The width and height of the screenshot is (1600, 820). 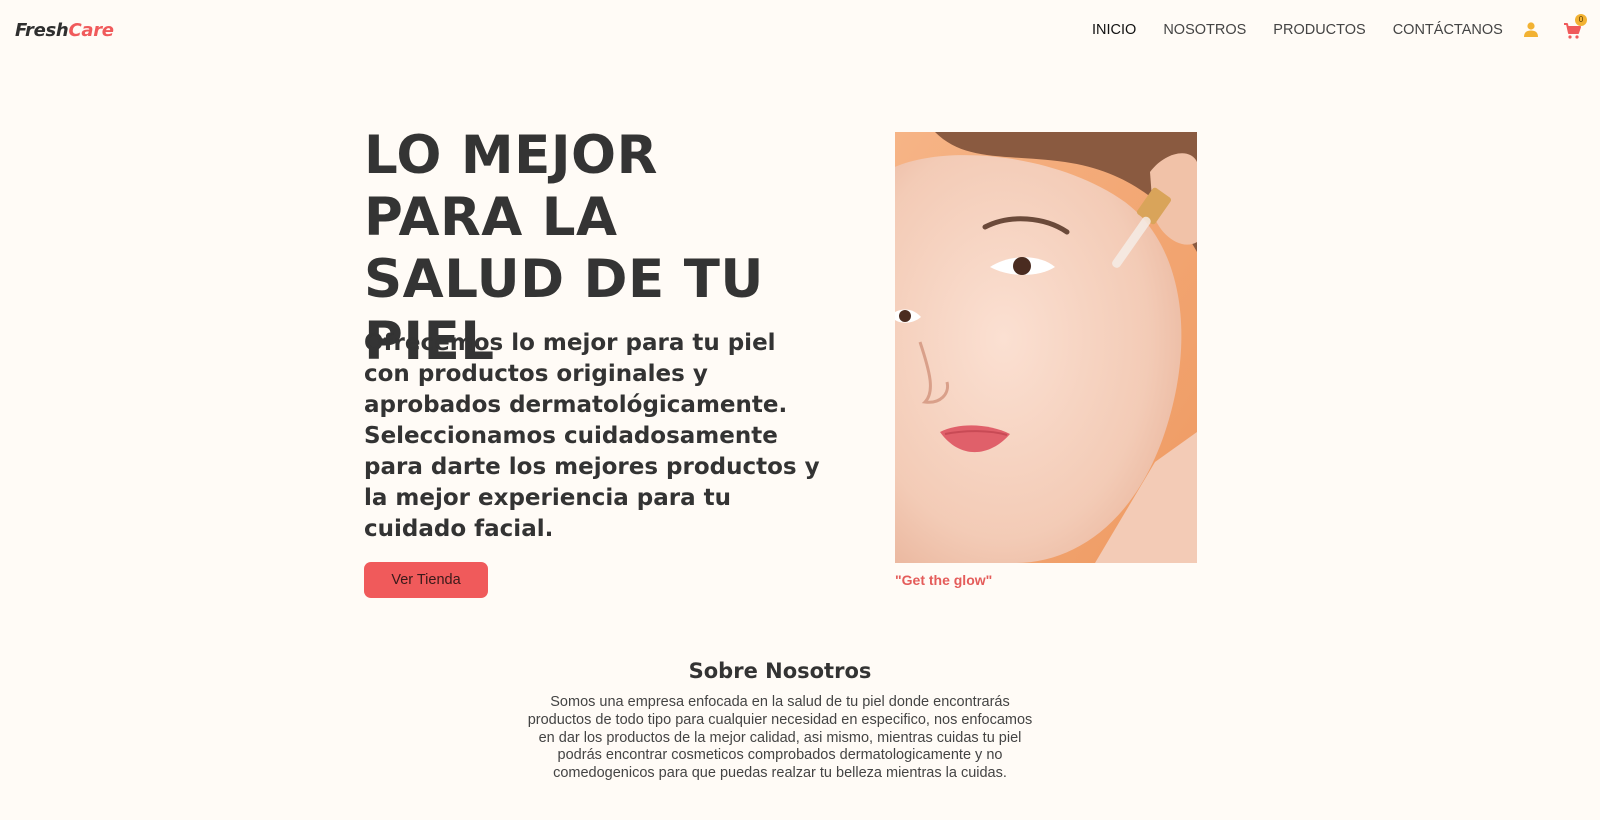 What do you see at coordinates (426, 580) in the screenshot?
I see `ver-tienda-button: Ver Tienda` at bounding box center [426, 580].